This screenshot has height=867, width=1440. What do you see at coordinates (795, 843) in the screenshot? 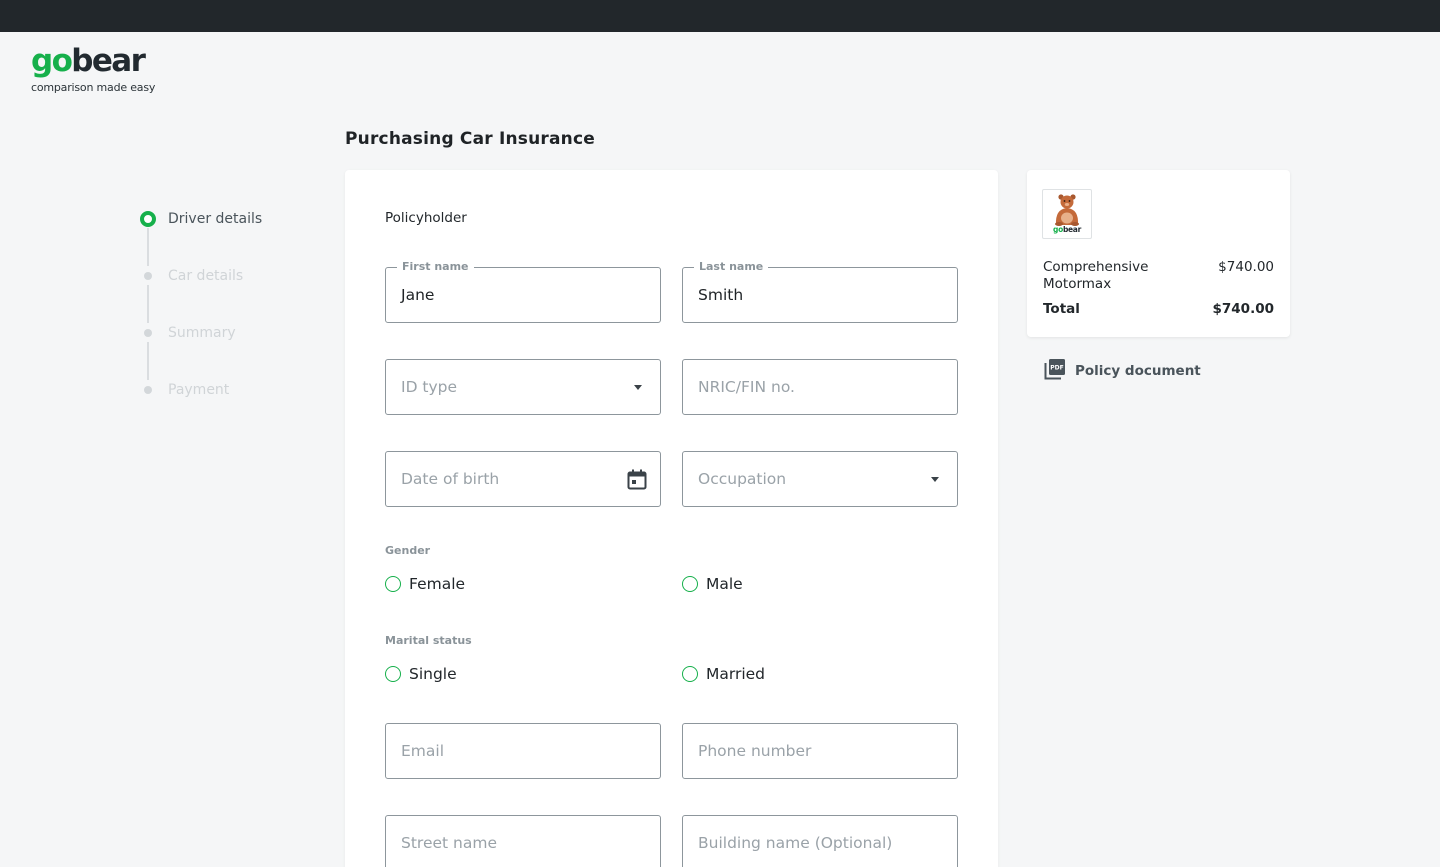
I see `building-placeholder: Building name (Optional)` at bounding box center [795, 843].